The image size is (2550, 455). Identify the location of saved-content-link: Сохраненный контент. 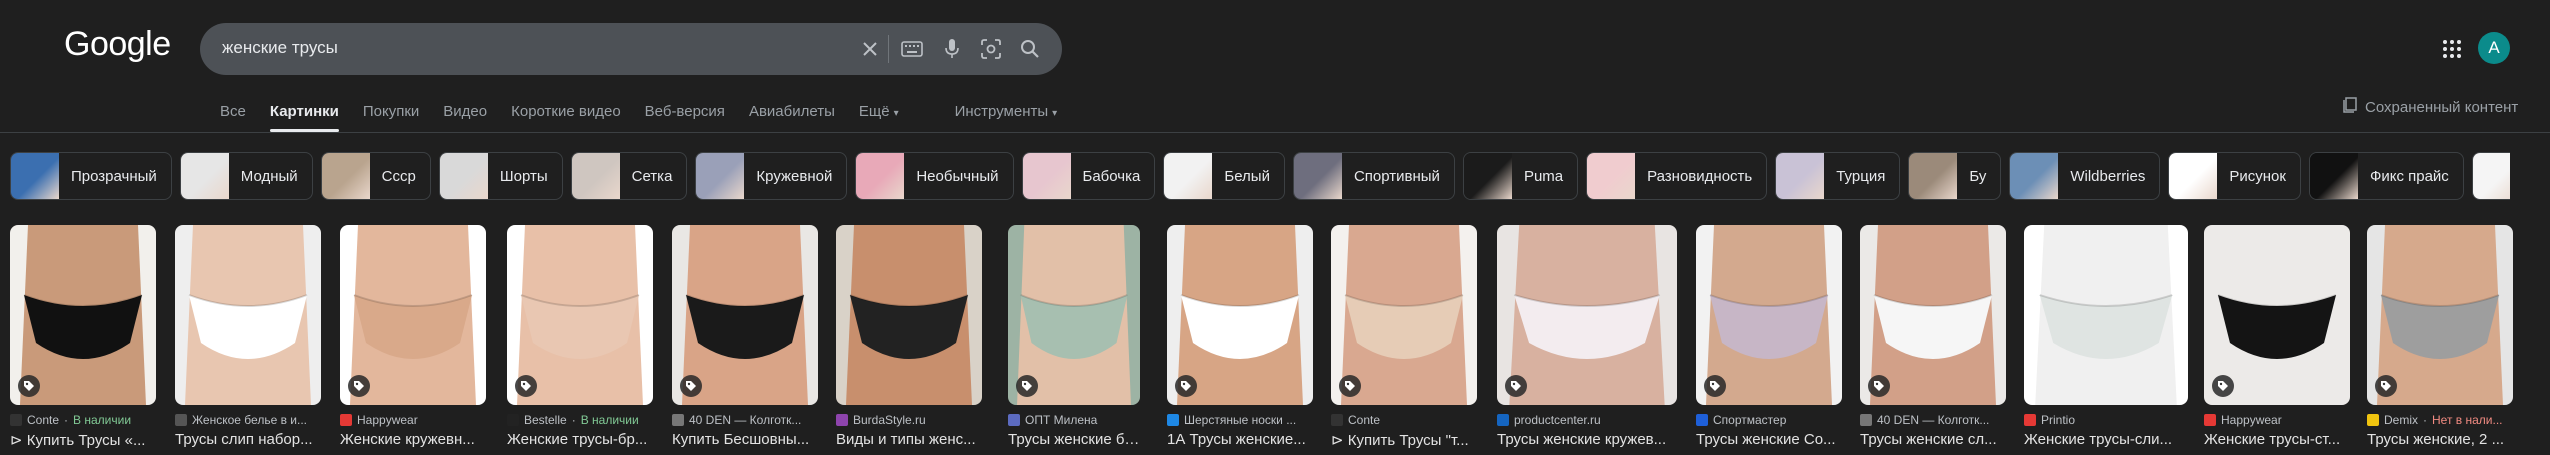
(2430, 107).